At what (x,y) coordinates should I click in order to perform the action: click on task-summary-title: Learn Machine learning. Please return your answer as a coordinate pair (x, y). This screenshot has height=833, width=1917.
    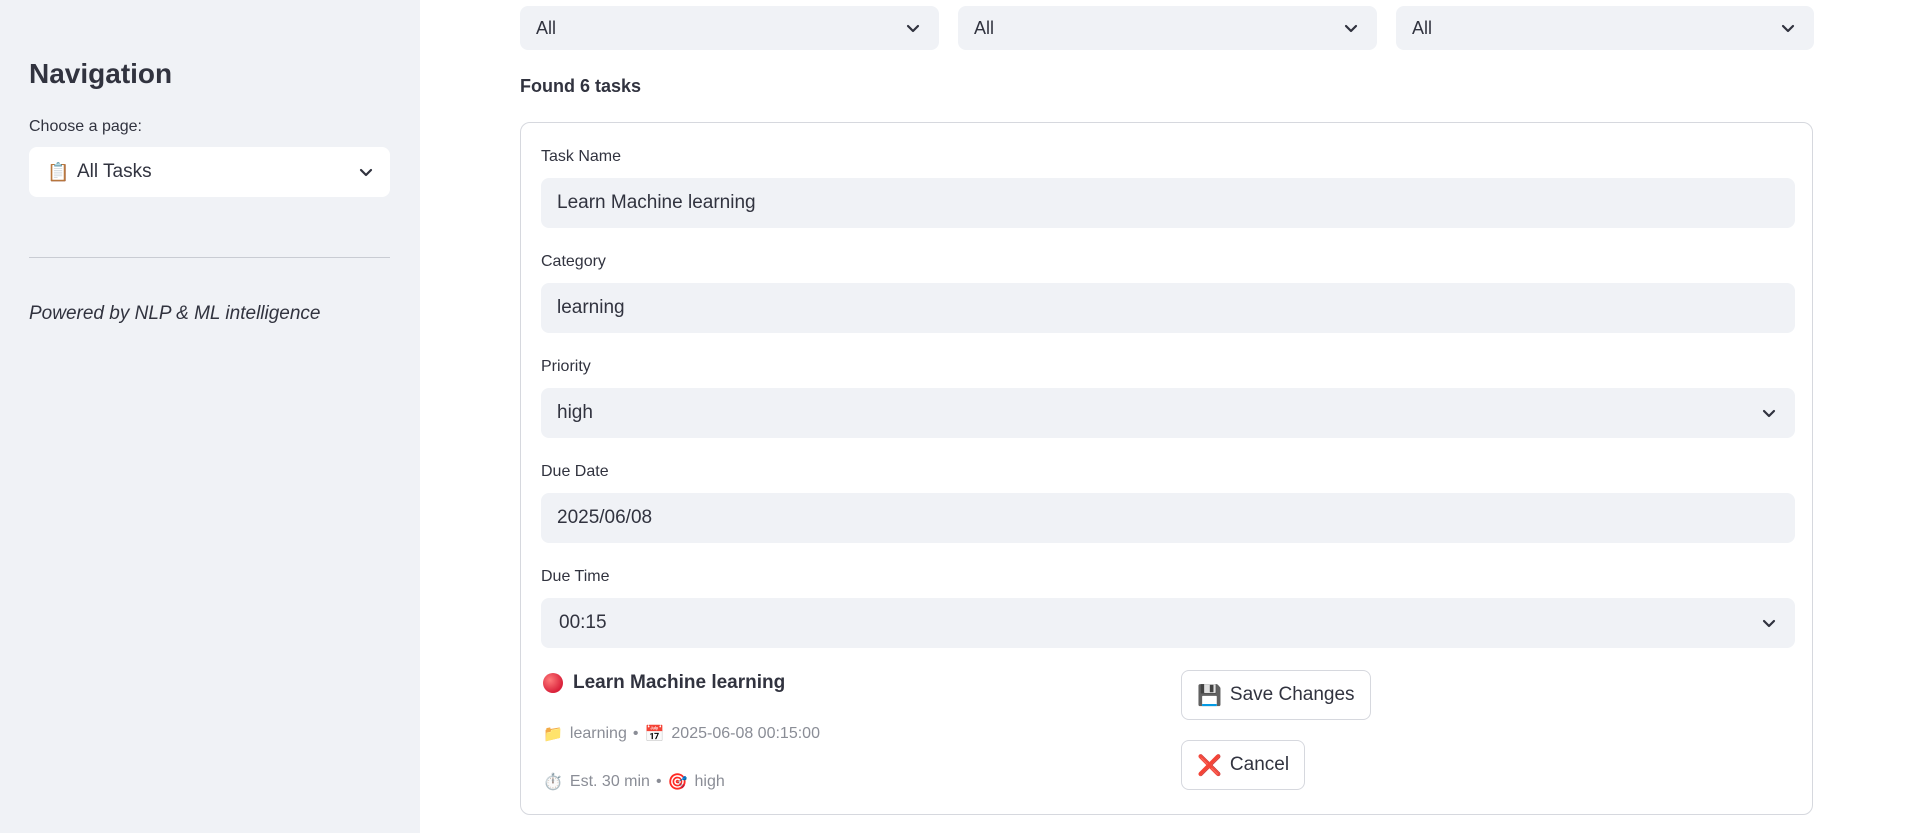
    Looking at the image, I should click on (664, 683).